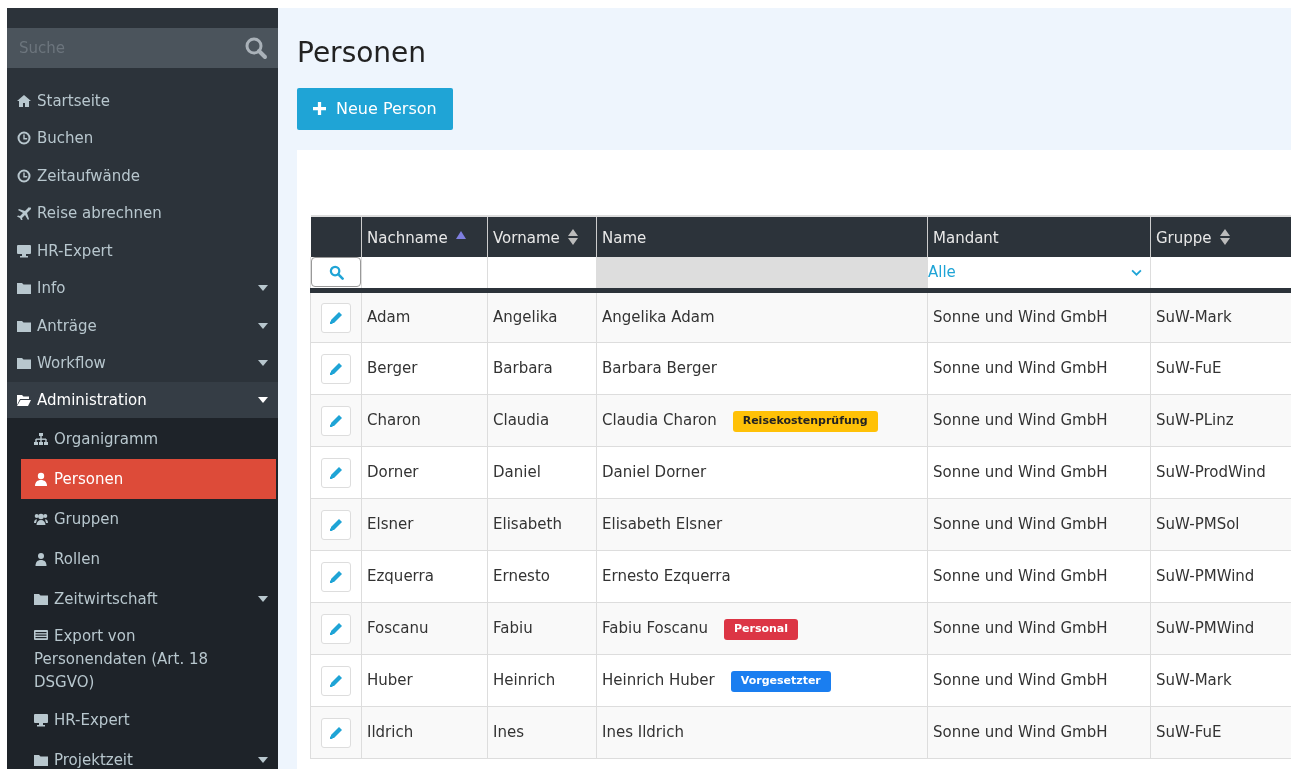 This screenshot has height=769, width=1291. What do you see at coordinates (41, 439) in the screenshot?
I see `org-chart-icon` at bounding box center [41, 439].